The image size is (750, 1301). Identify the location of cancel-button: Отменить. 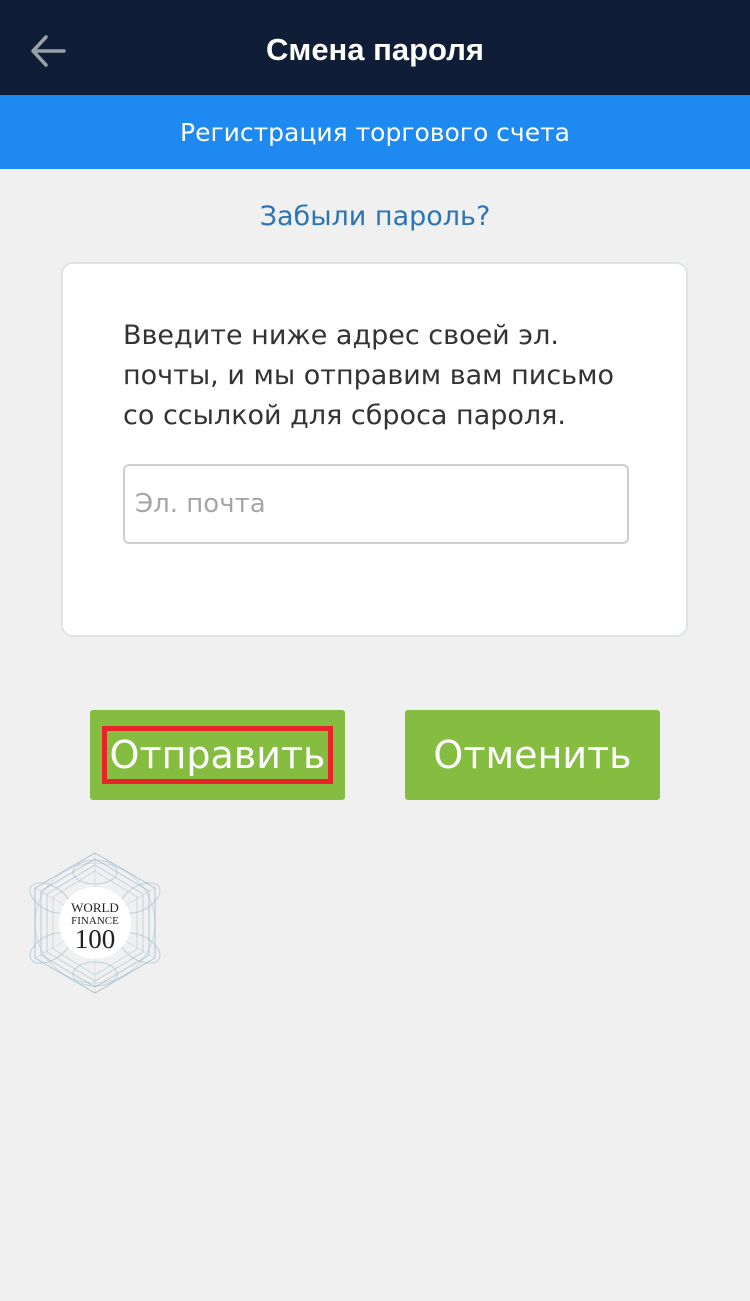
(532, 755).